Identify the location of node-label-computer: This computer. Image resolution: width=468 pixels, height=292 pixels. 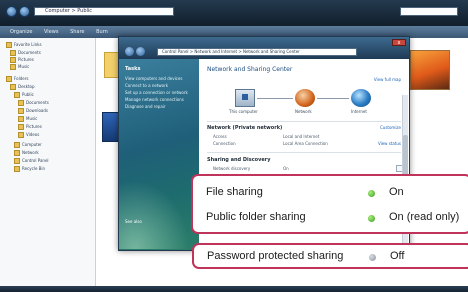
(243, 111).